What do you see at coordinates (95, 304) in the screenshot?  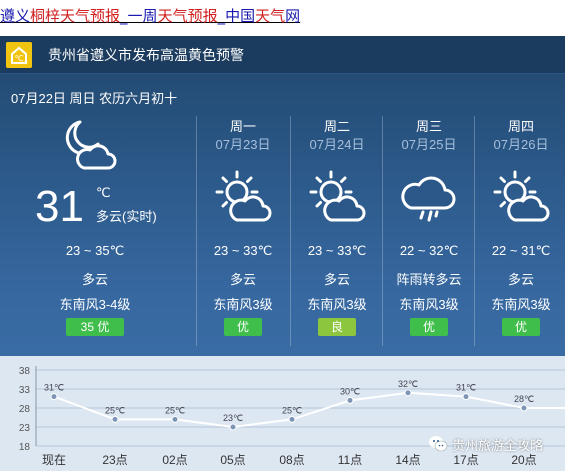 I see `today-wind: 东南风3-4级` at bounding box center [95, 304].